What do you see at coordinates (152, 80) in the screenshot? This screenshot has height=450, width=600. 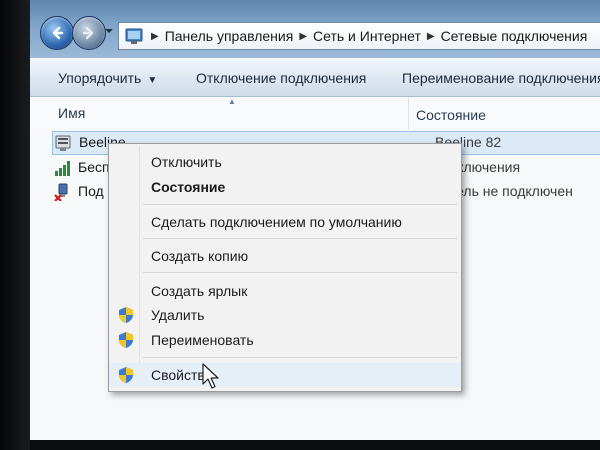 I see `chevron-down-icon: ▼` at bounding box center [152, 80].